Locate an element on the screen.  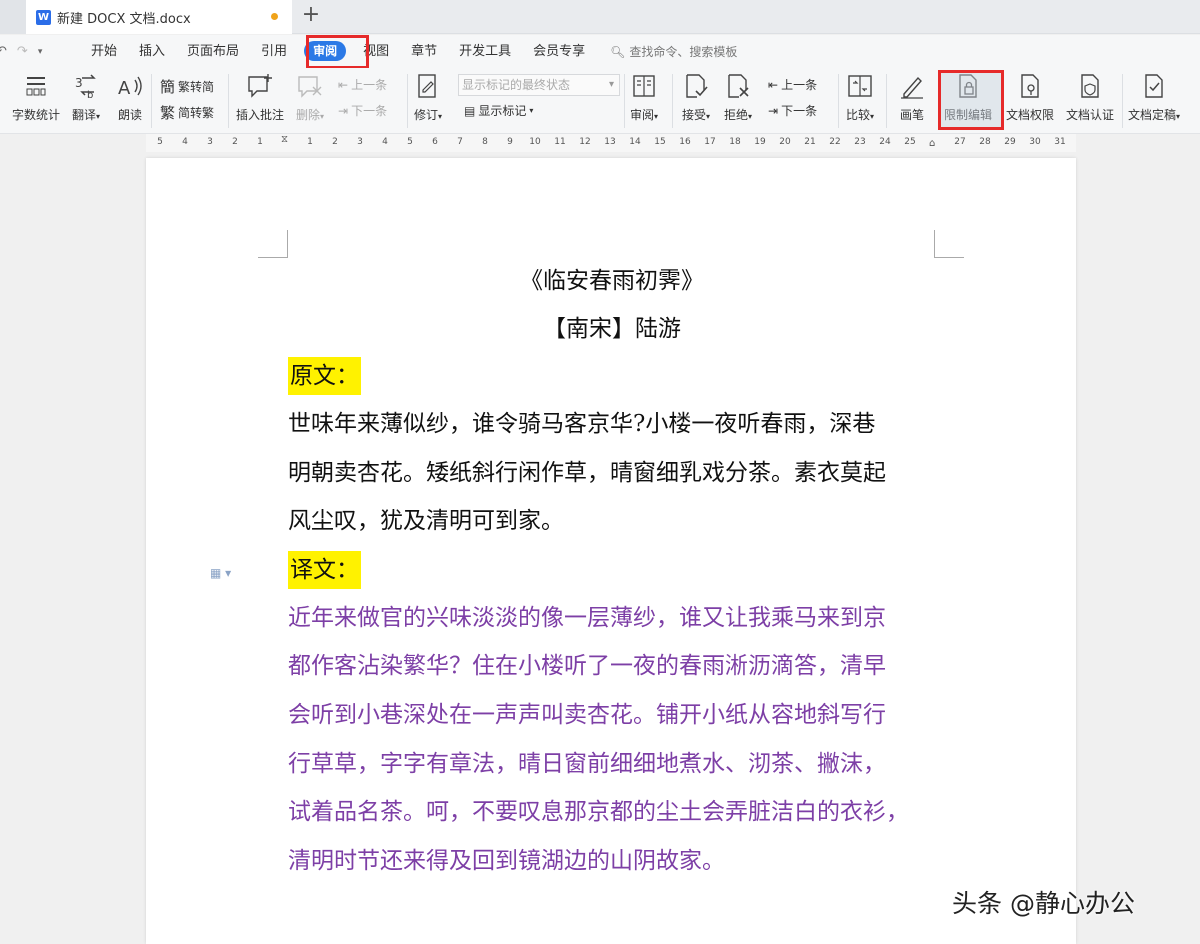
unsaved-indicator-dot is located at coordinates (274, 16).